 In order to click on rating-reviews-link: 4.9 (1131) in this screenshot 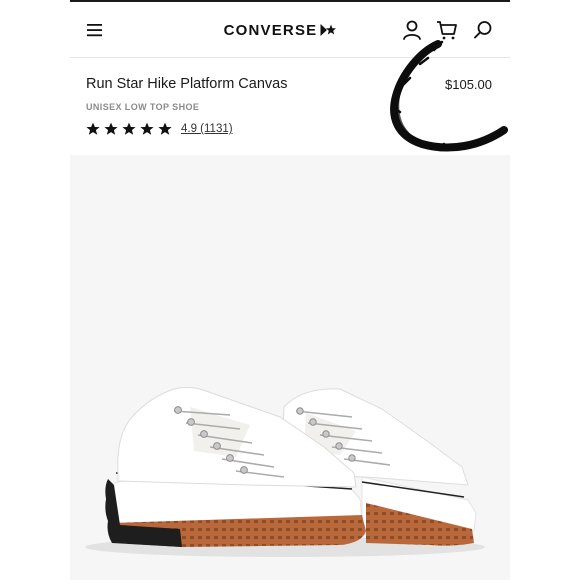, I will do `click(207, 129)`.